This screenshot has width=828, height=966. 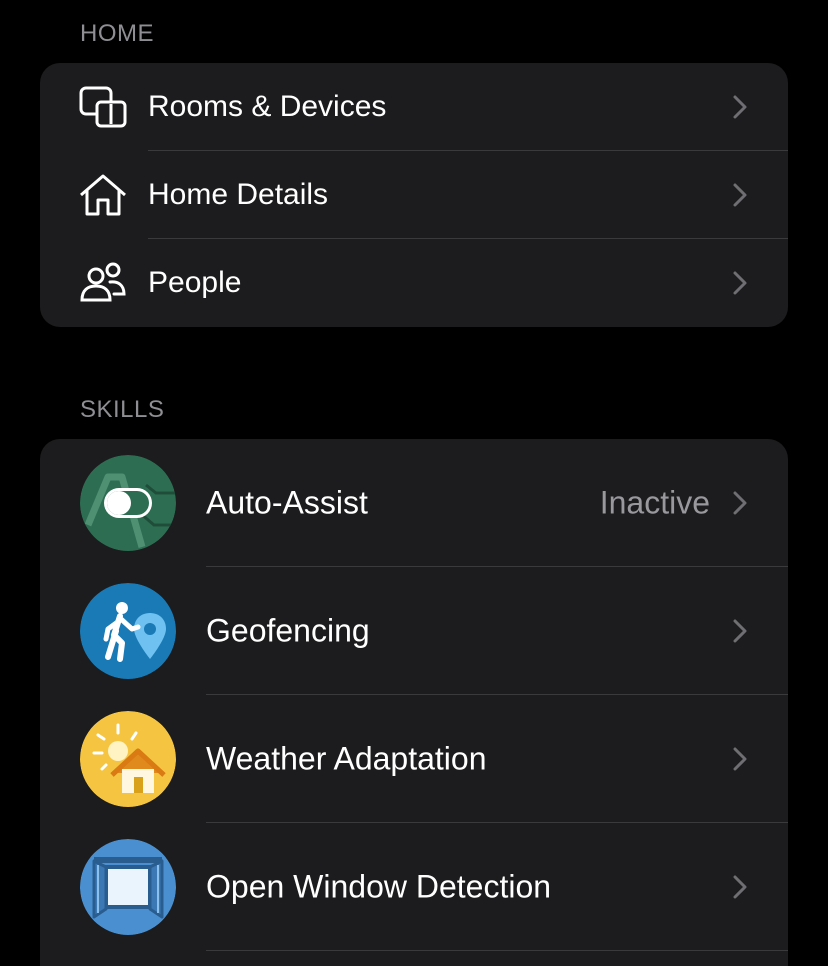 I want to click on row-open-window-detection: Open Window Detection, so click(x=414, y=887).